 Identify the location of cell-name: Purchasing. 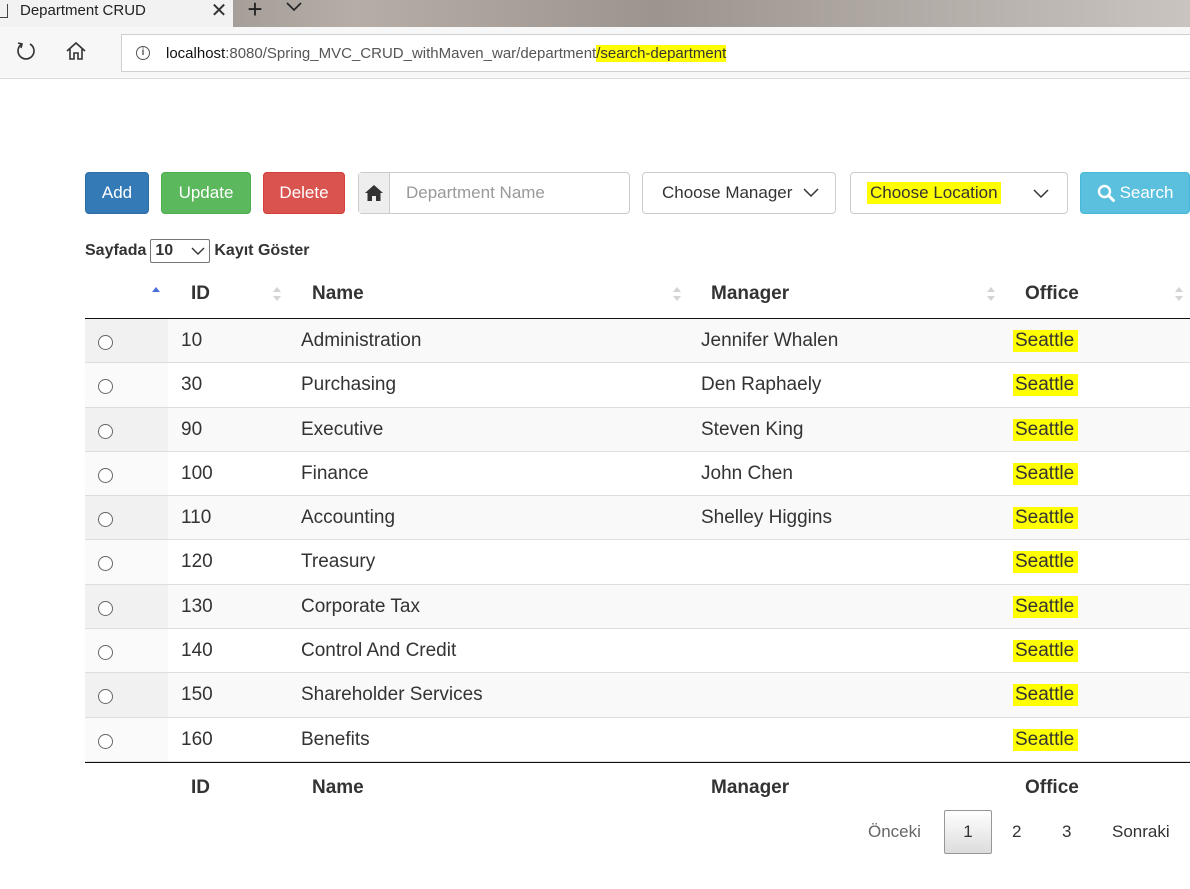
(349, 385).